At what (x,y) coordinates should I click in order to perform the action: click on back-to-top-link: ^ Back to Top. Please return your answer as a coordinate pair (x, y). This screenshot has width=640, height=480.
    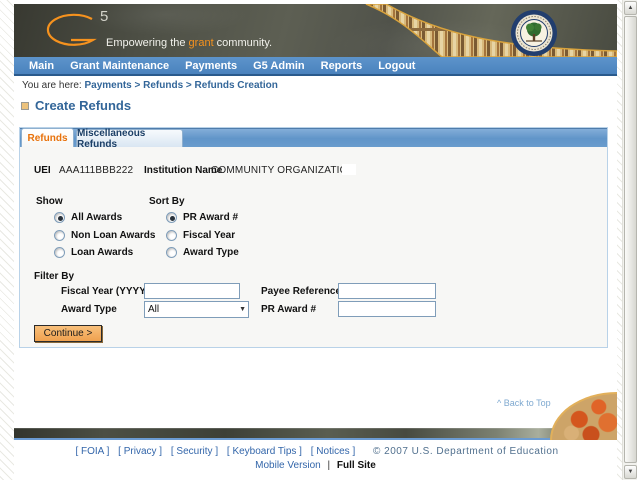
    Looking at the image, I should click on (524, 403).